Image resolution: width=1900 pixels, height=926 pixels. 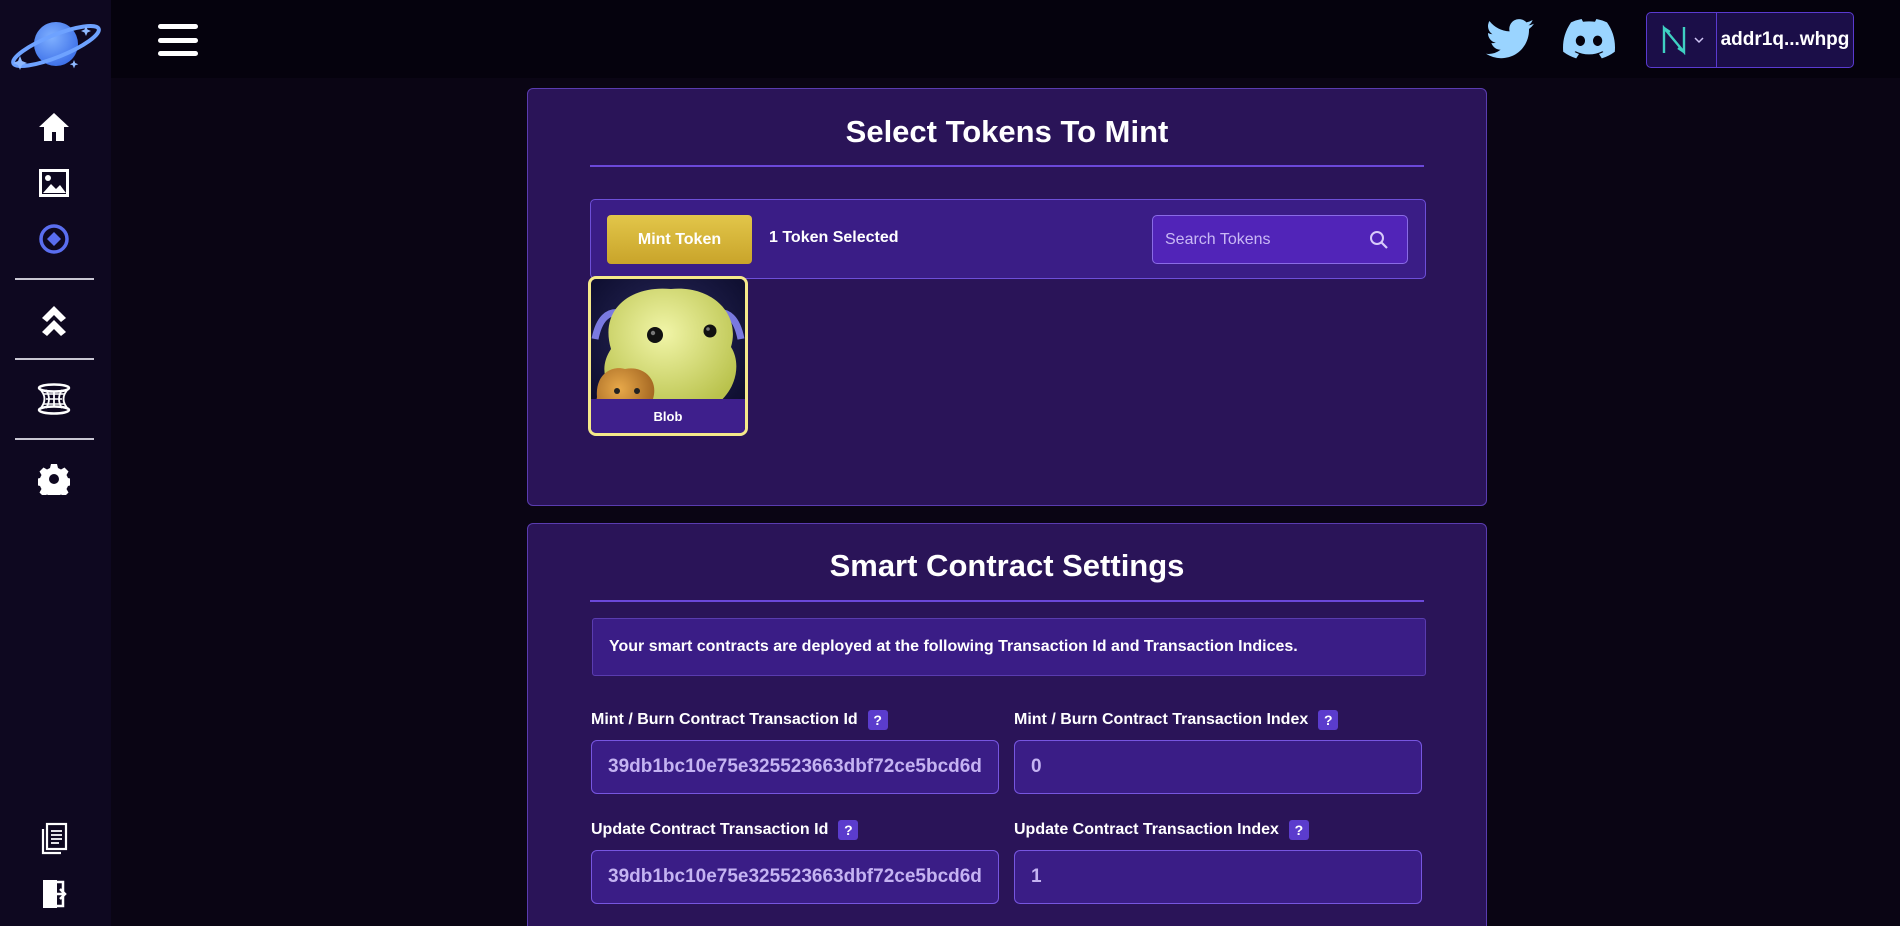 I want to click on panel-title: Select Tokens To Mint, so click(x=1007, y=131).